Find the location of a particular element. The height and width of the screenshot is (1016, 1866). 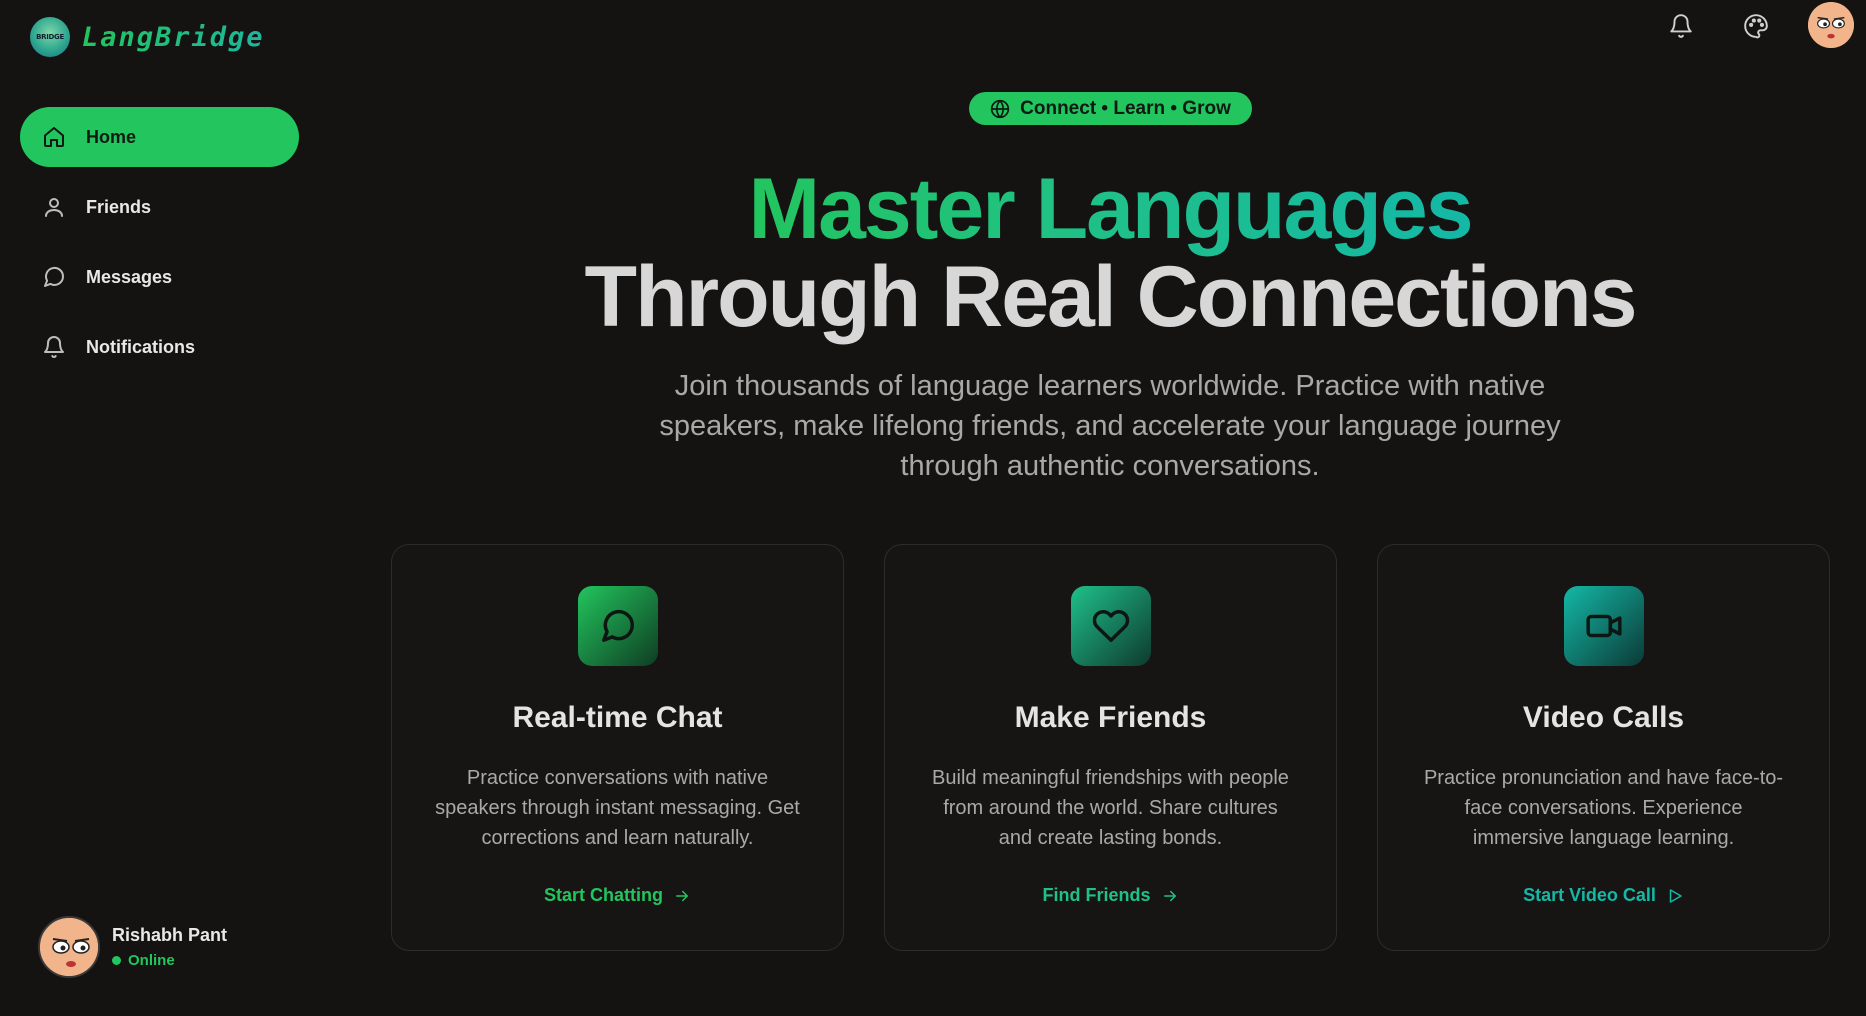

sidebar-item-label: Home is located at coordinates (111, 136).